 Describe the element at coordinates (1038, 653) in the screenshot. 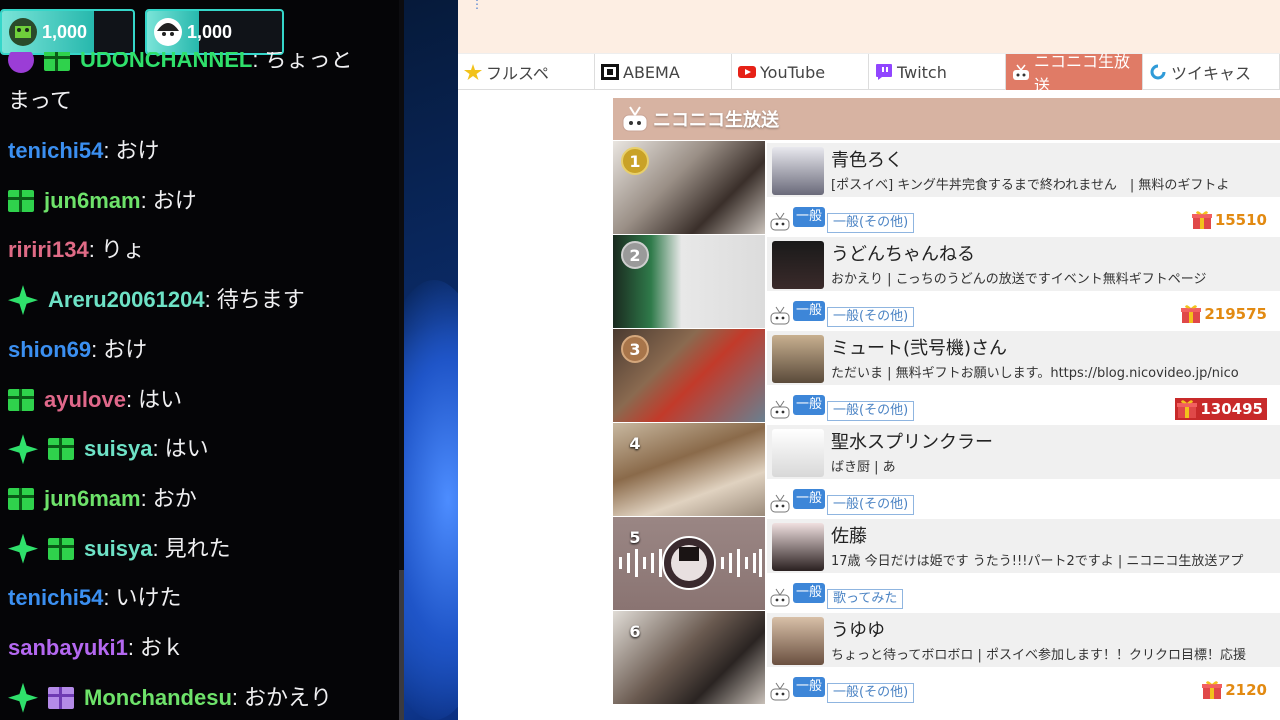

I see `stream-description: ちょっと待ってボロボロ | ポスイベ参加します！！クリクロ目標！応援` at that location.